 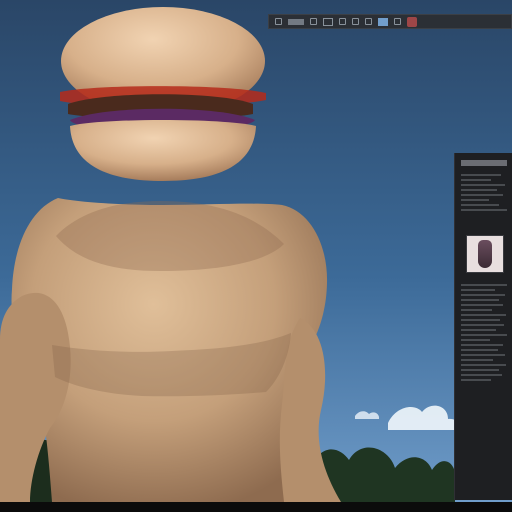 I want to click on brush-icon, so click(x=342, y=21).